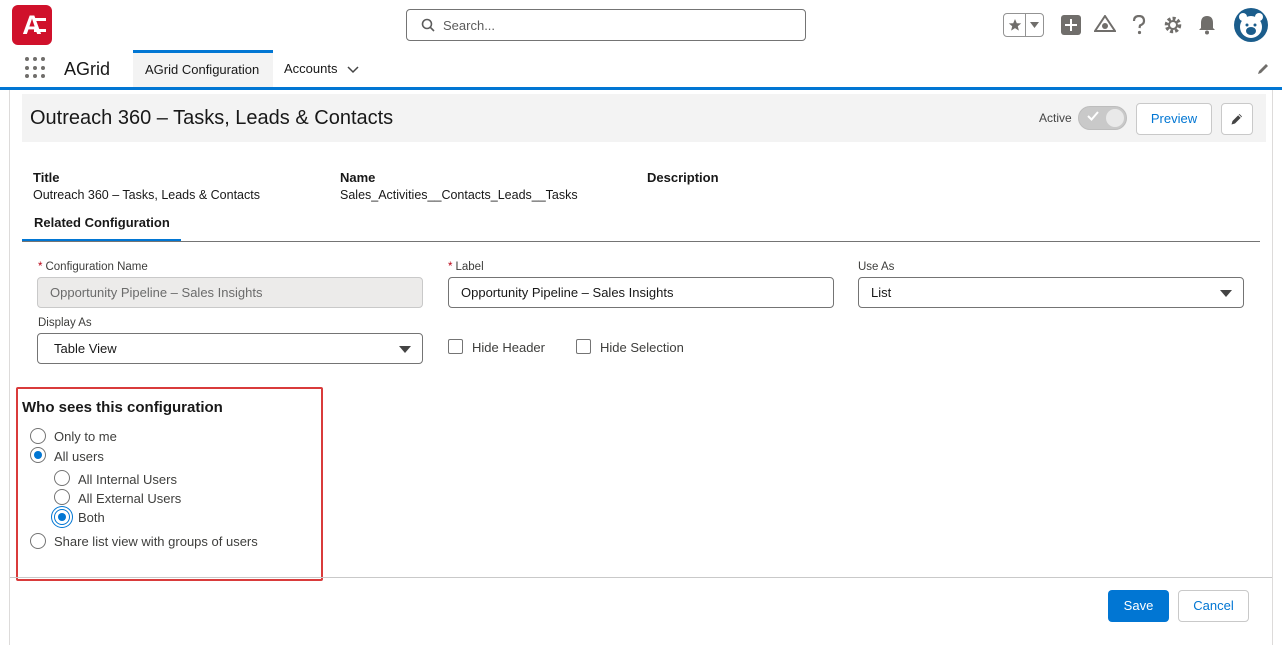 The height and width of the screenshot is (645, 1282). Describe the element at coordinates (36, 68) in the screenshot. I see `app-launcher-icon` at that location.